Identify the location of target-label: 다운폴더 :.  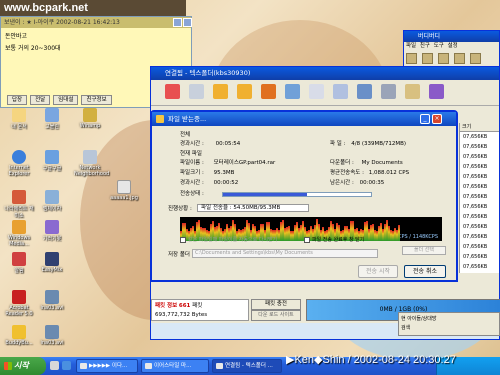
(342, 163).